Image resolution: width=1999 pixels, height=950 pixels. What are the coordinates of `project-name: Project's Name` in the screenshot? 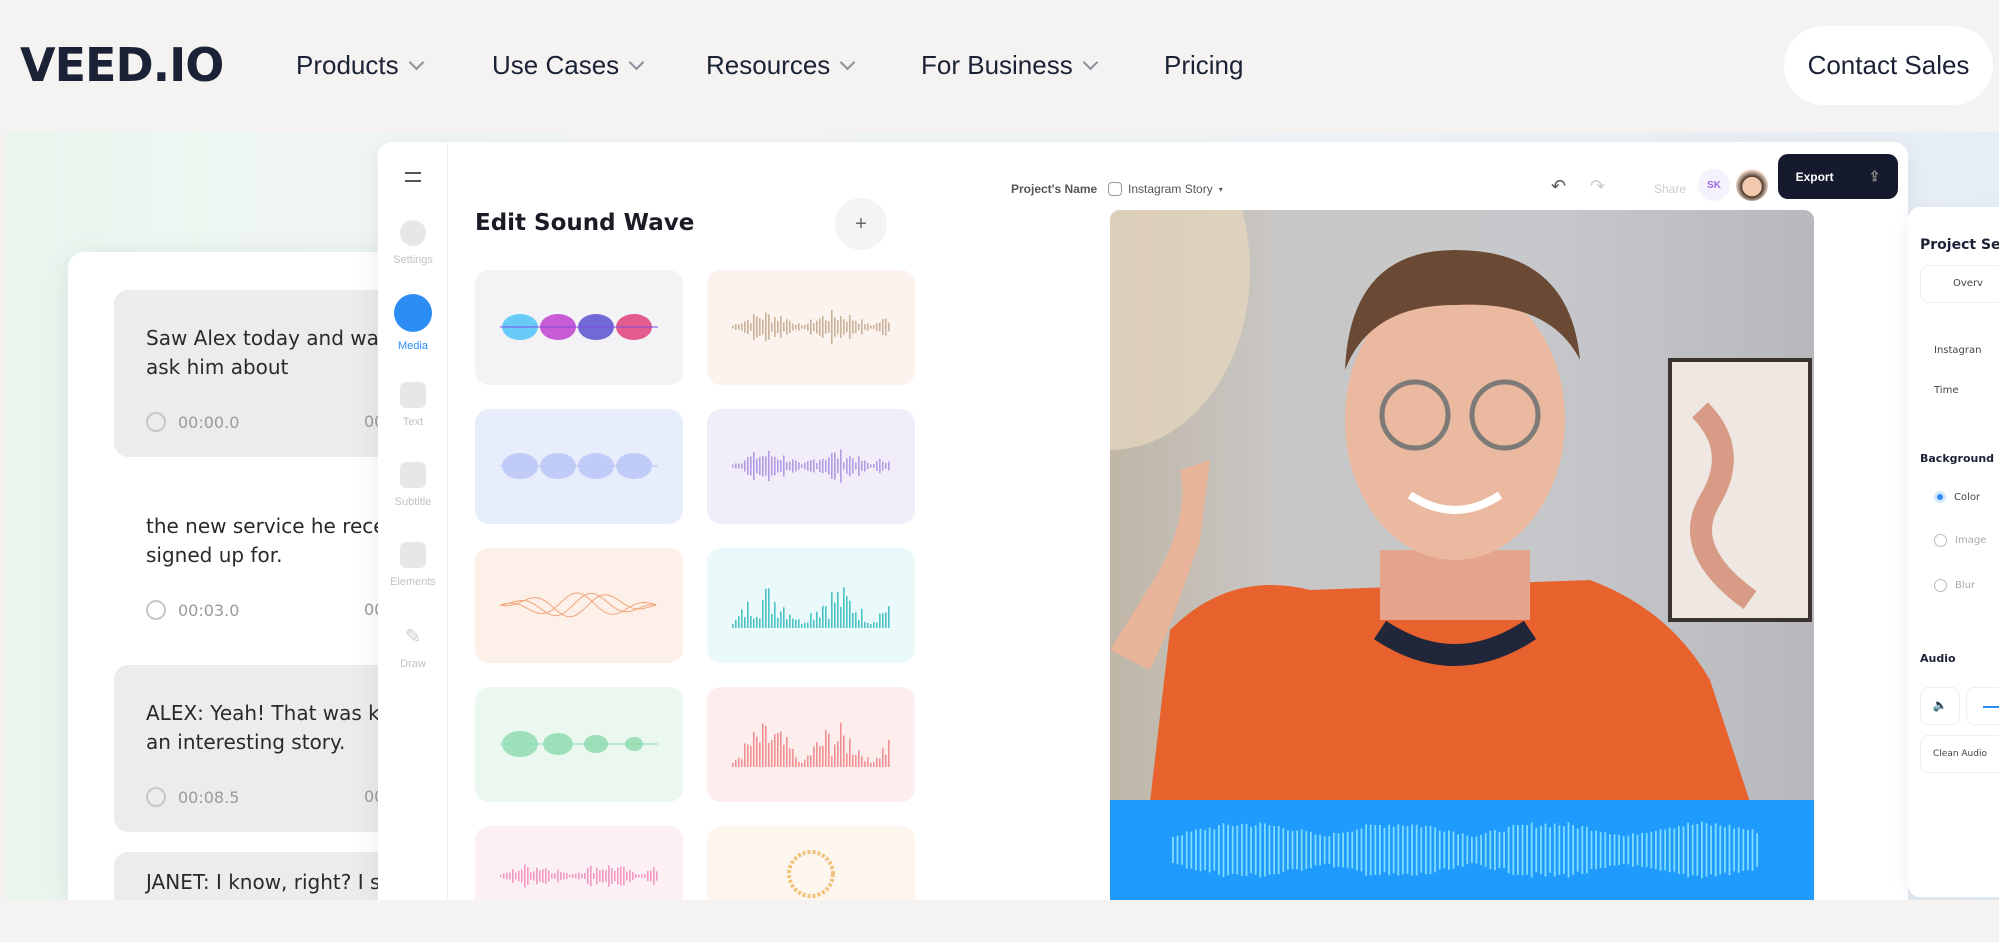 It's located at (1054, 189).